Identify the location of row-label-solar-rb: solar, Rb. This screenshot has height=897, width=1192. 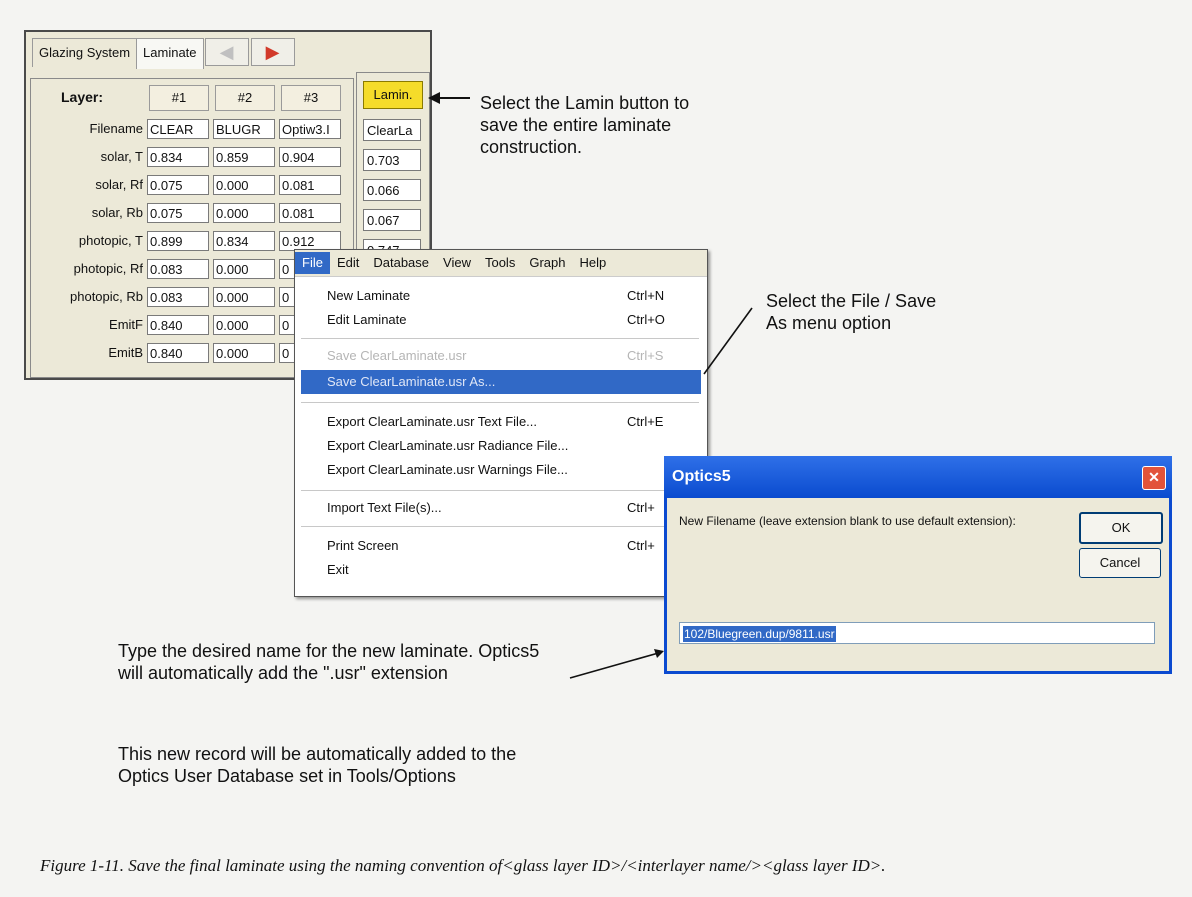
(117, 212).